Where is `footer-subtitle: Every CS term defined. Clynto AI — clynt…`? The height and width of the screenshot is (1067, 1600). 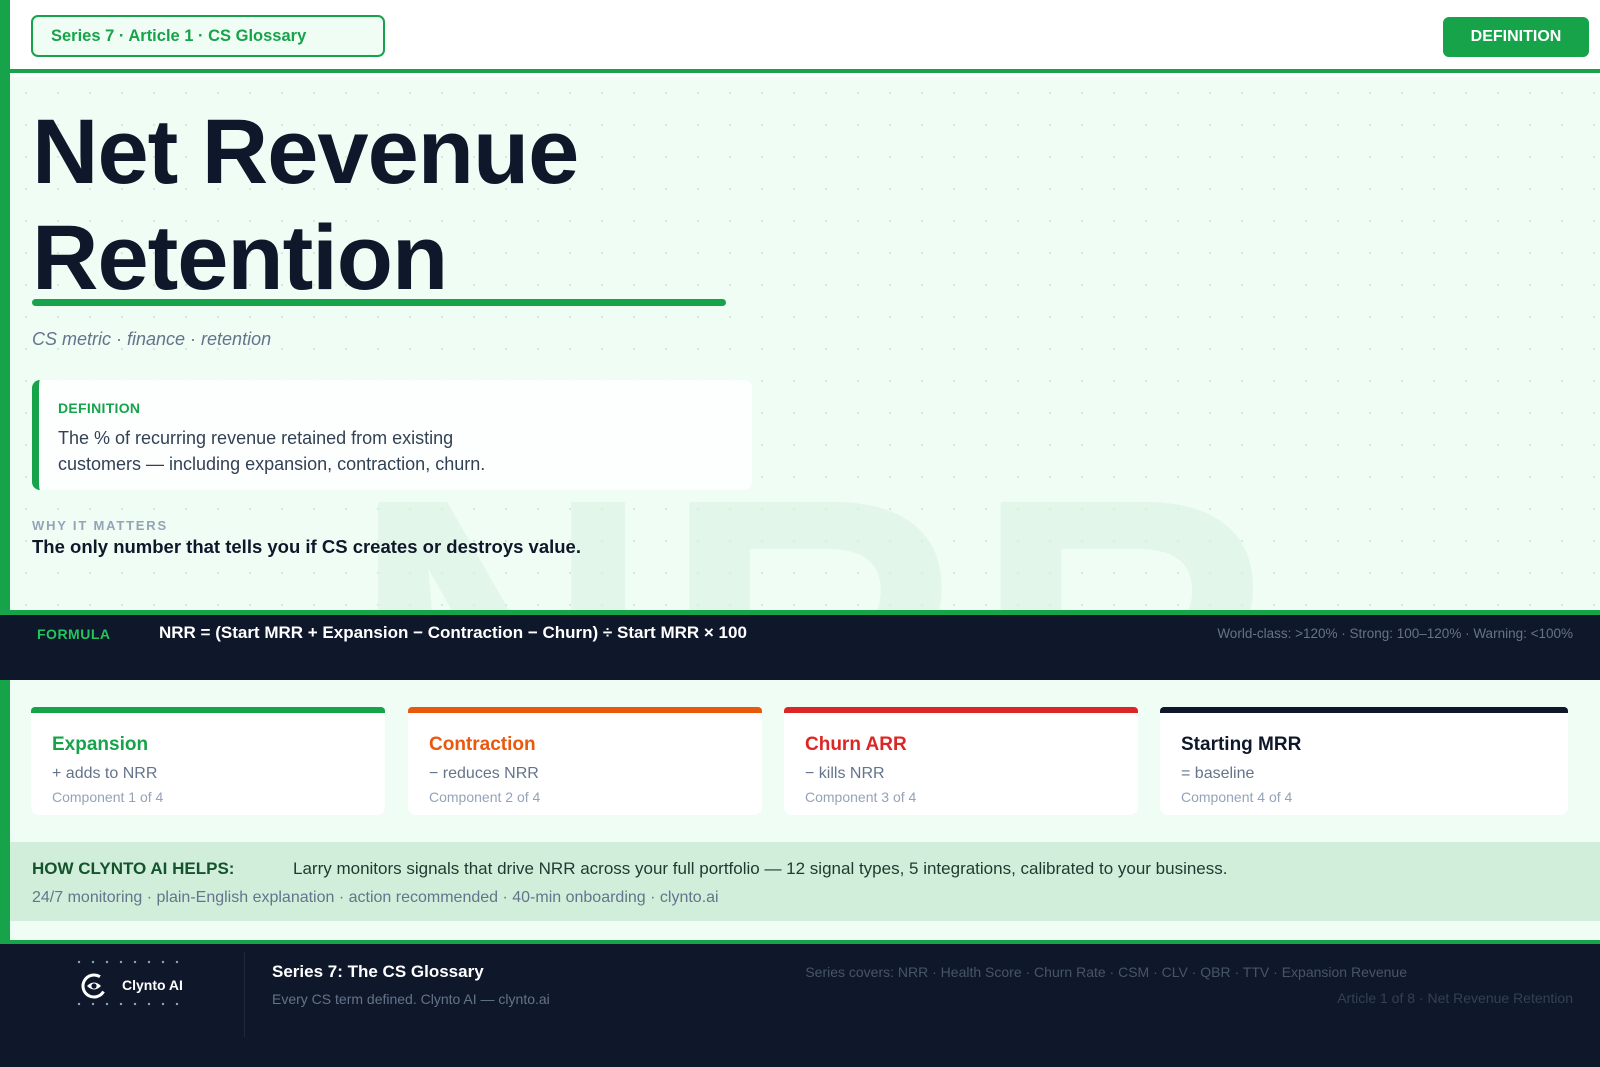
footer-subtitle: Every CS term defined. Clynto AI — clynt… is located at coordinates (411, 999).